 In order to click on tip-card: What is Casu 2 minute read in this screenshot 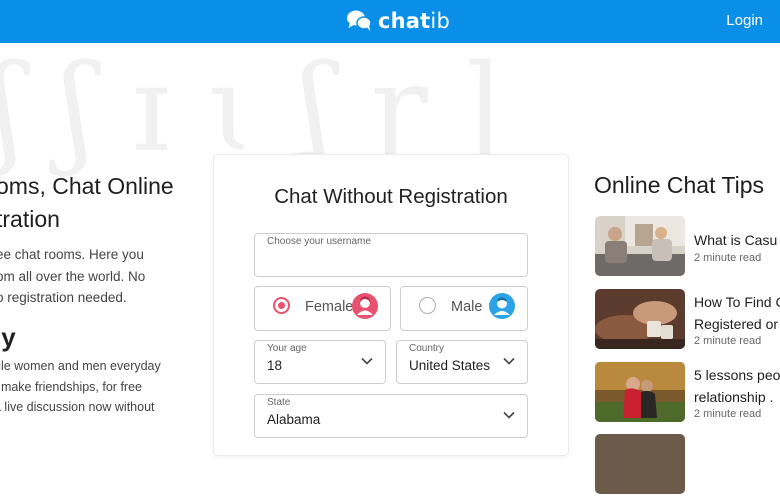, I will do `click(687, 247)`.